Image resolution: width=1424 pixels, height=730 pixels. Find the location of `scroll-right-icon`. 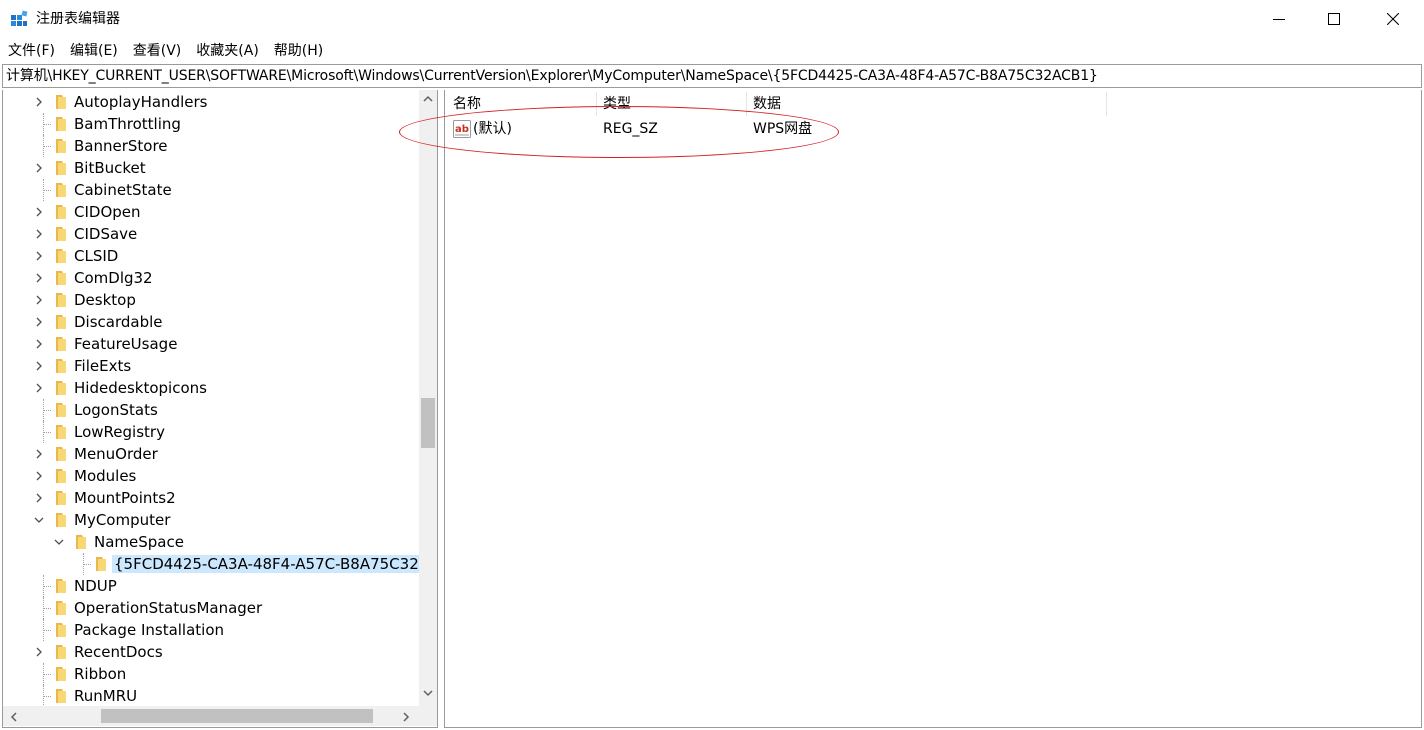

scroll-right-icon is located at coordinates (406, 717).